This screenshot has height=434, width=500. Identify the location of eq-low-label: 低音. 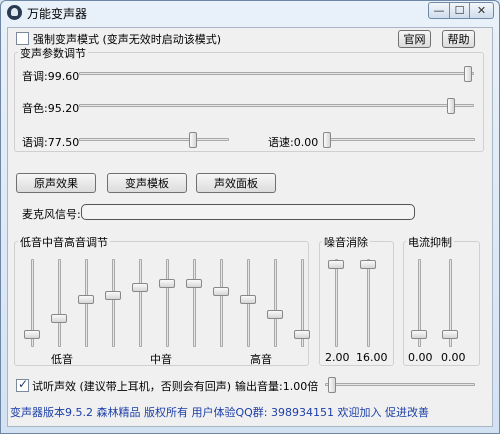
(62, 359).